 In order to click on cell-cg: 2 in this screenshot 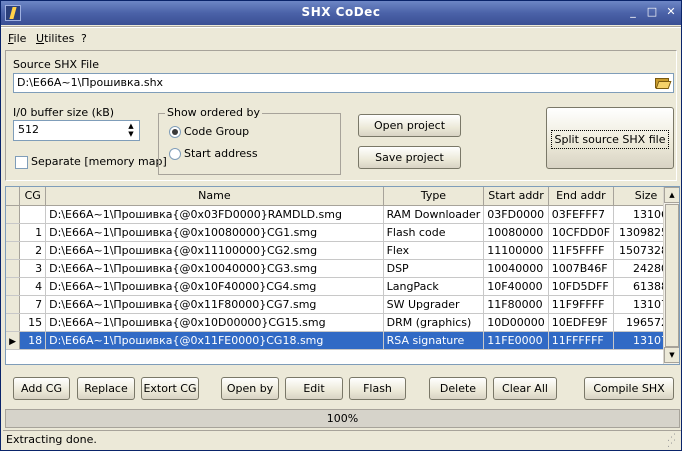, I will do `click(33, 250)`.